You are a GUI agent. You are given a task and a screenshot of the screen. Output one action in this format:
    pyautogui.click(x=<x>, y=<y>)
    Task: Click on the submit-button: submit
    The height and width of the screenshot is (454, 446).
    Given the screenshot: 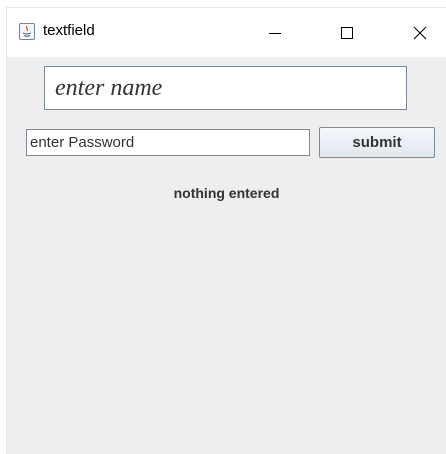 What is the action you would take?
    pyautogui.click(x=377, y=142)
    